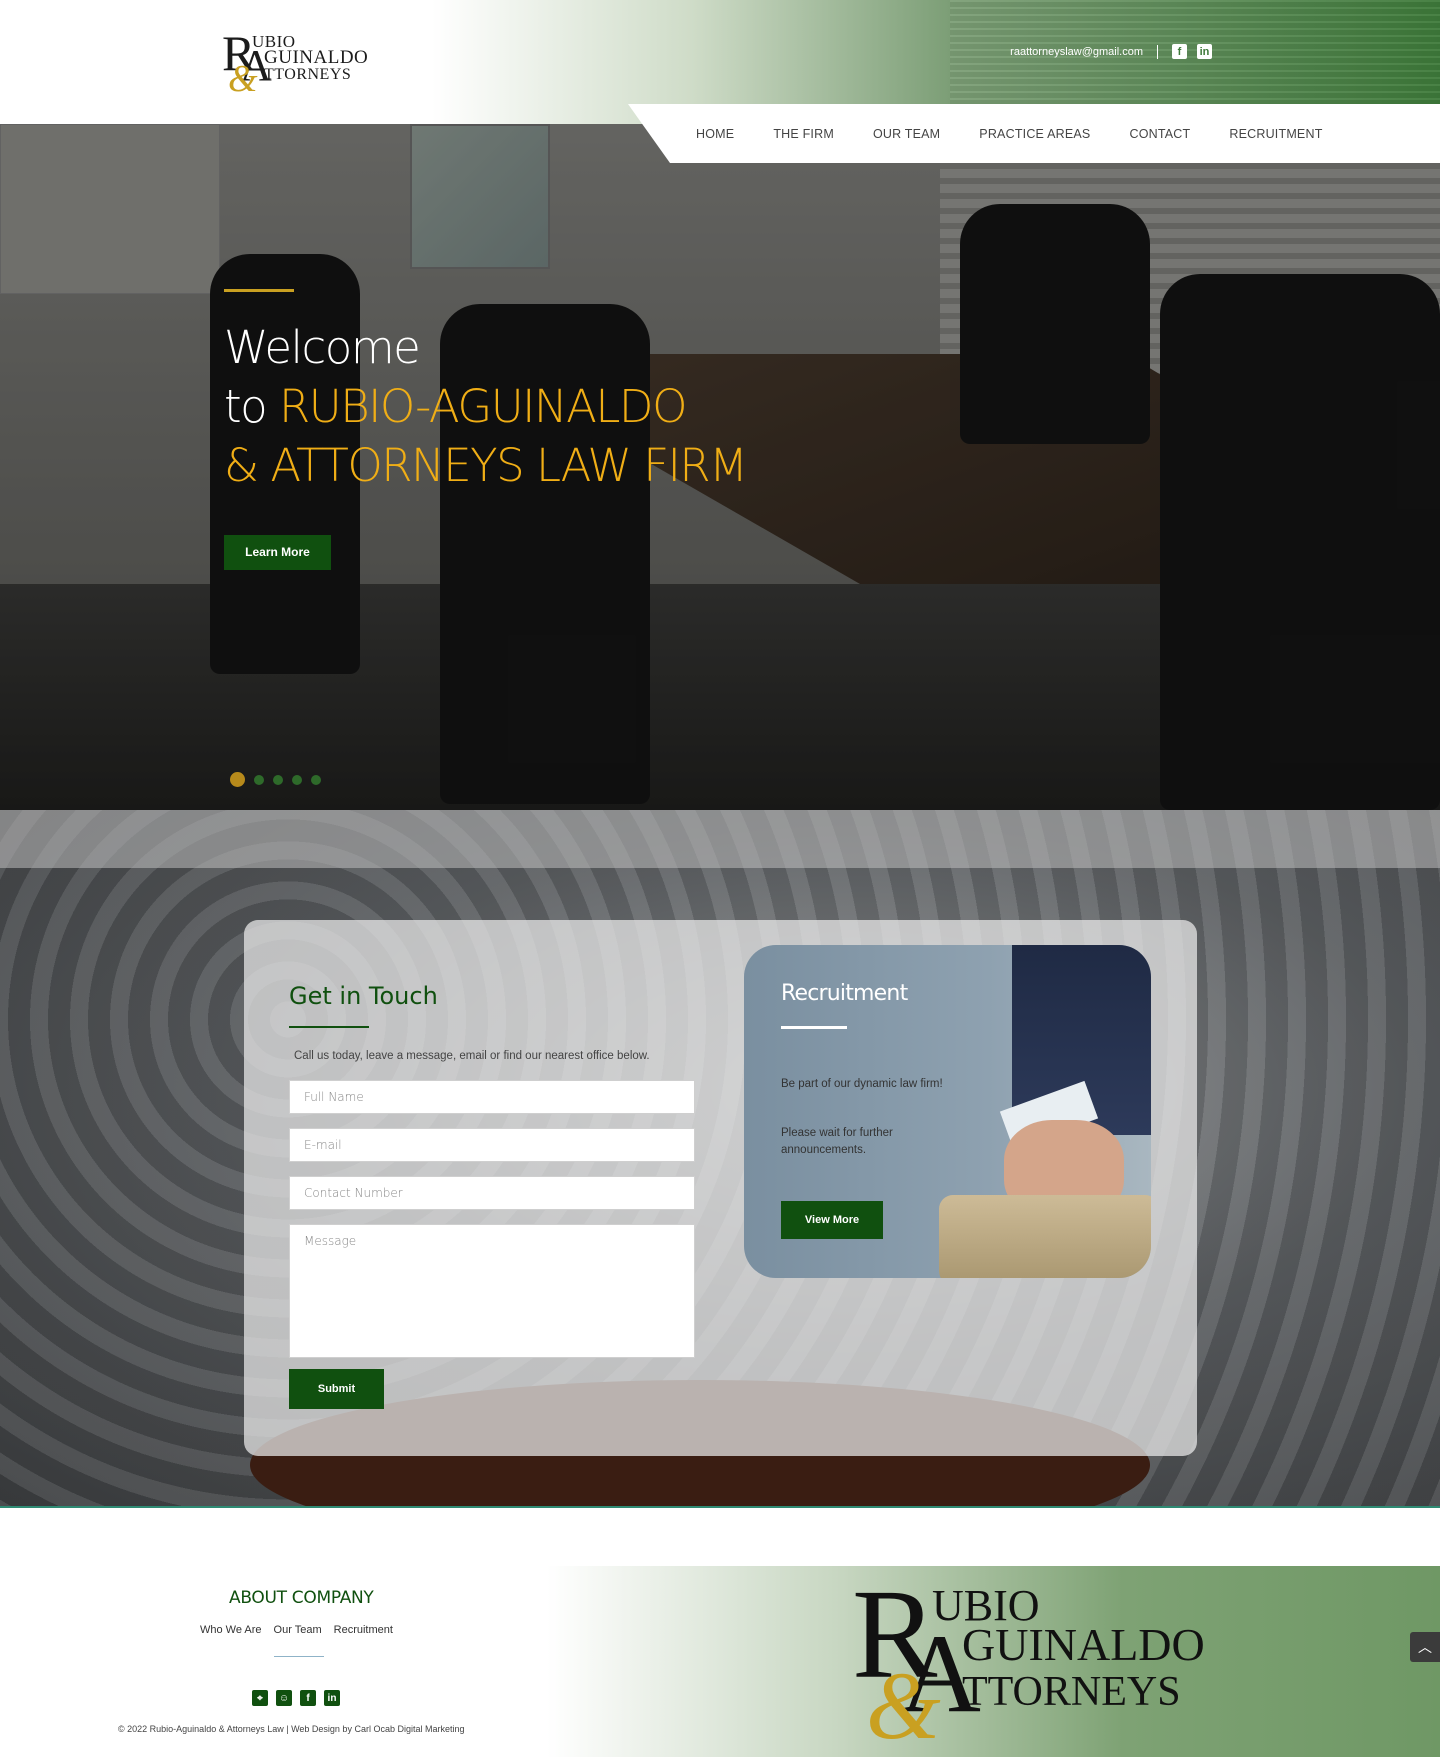 The image size is (1440, 1757). Describe the element at coordinates (844, 993) in the screenshot. I see `recruitment-title: Recruitment` at that location.